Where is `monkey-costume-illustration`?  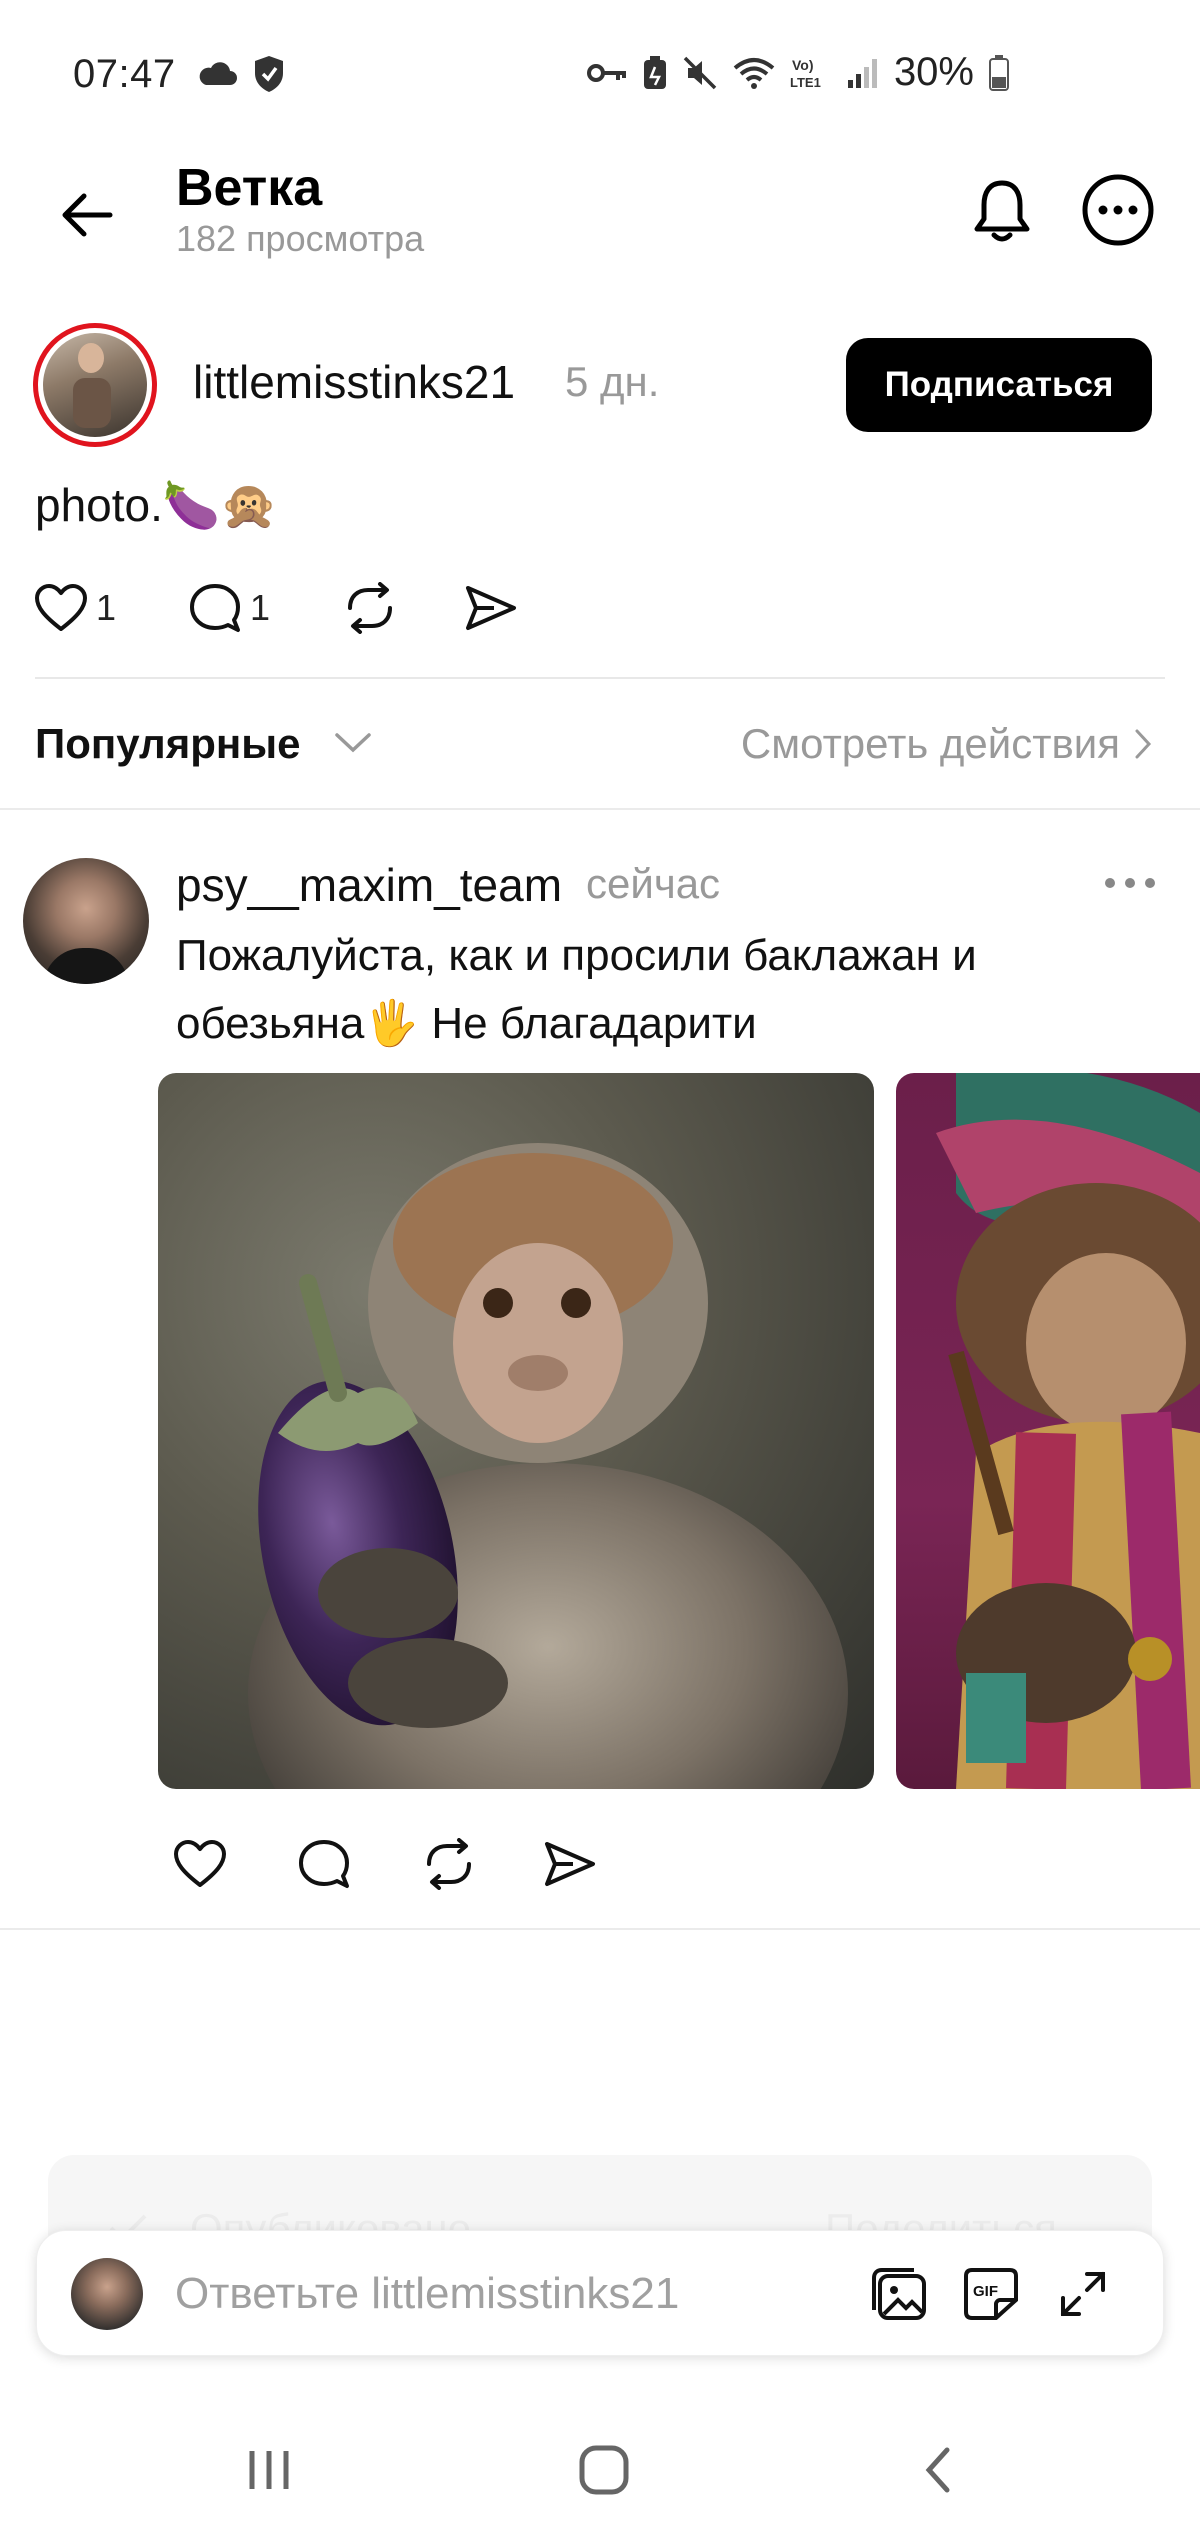 monkey-costume-illustration is located at coordinates (1068, 1431).